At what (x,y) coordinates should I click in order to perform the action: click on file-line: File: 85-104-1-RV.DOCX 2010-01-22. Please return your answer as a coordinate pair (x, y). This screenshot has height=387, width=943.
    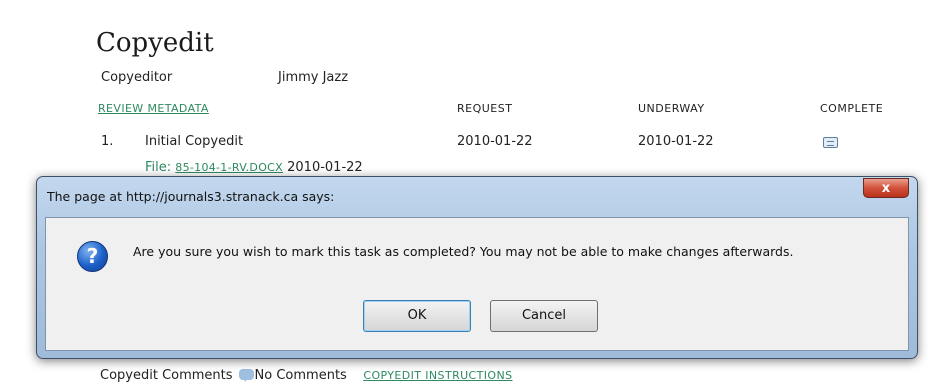
    Looking at the image, I should click on (254, 167).